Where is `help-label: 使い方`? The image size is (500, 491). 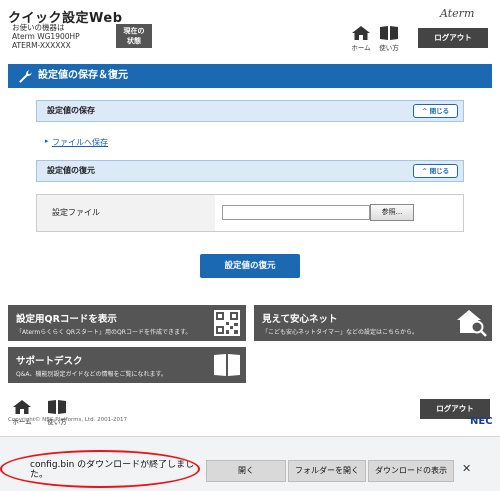
help-label: 使い方 is located at coordinates (389, 48).